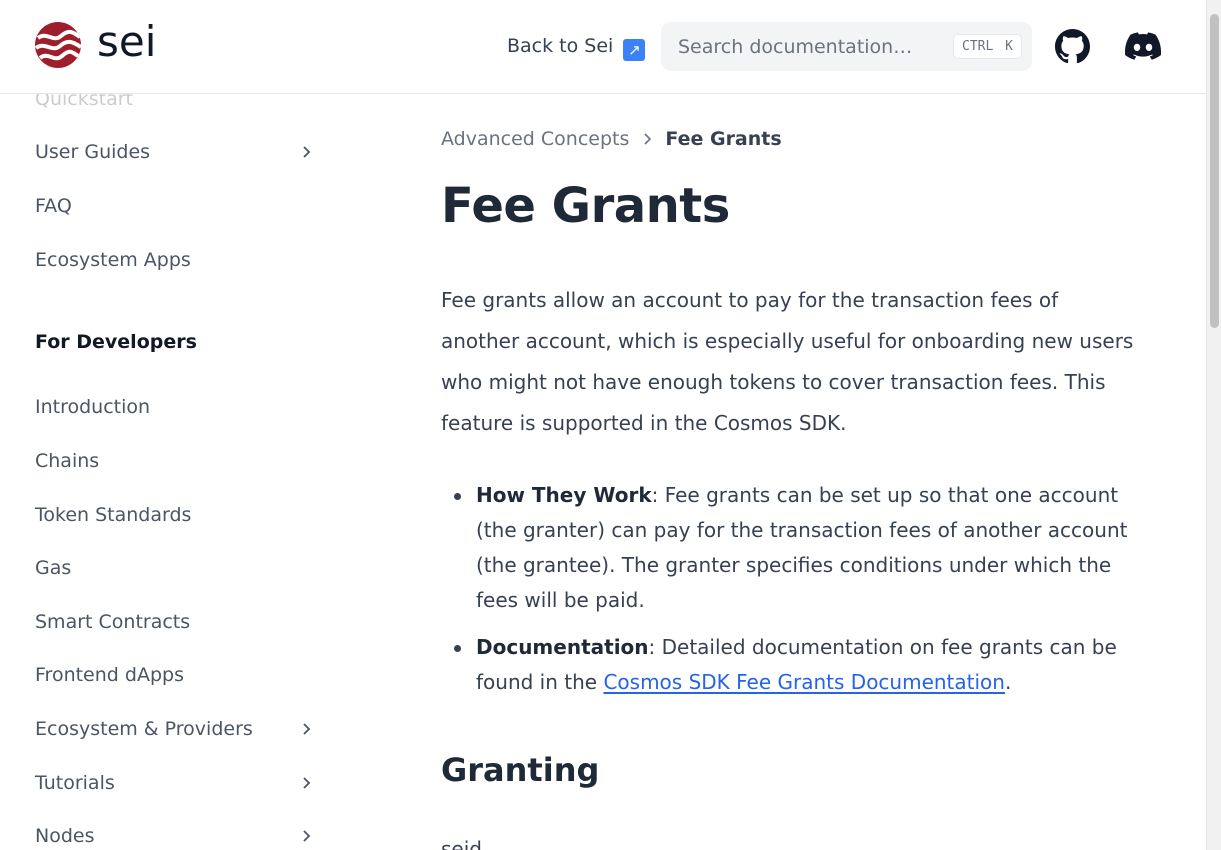 This screenshot has width=1221, height=850. Describe the element at coordinates (585, 206) in the screenshot. I see `page-title: Fee Grants` at that location.